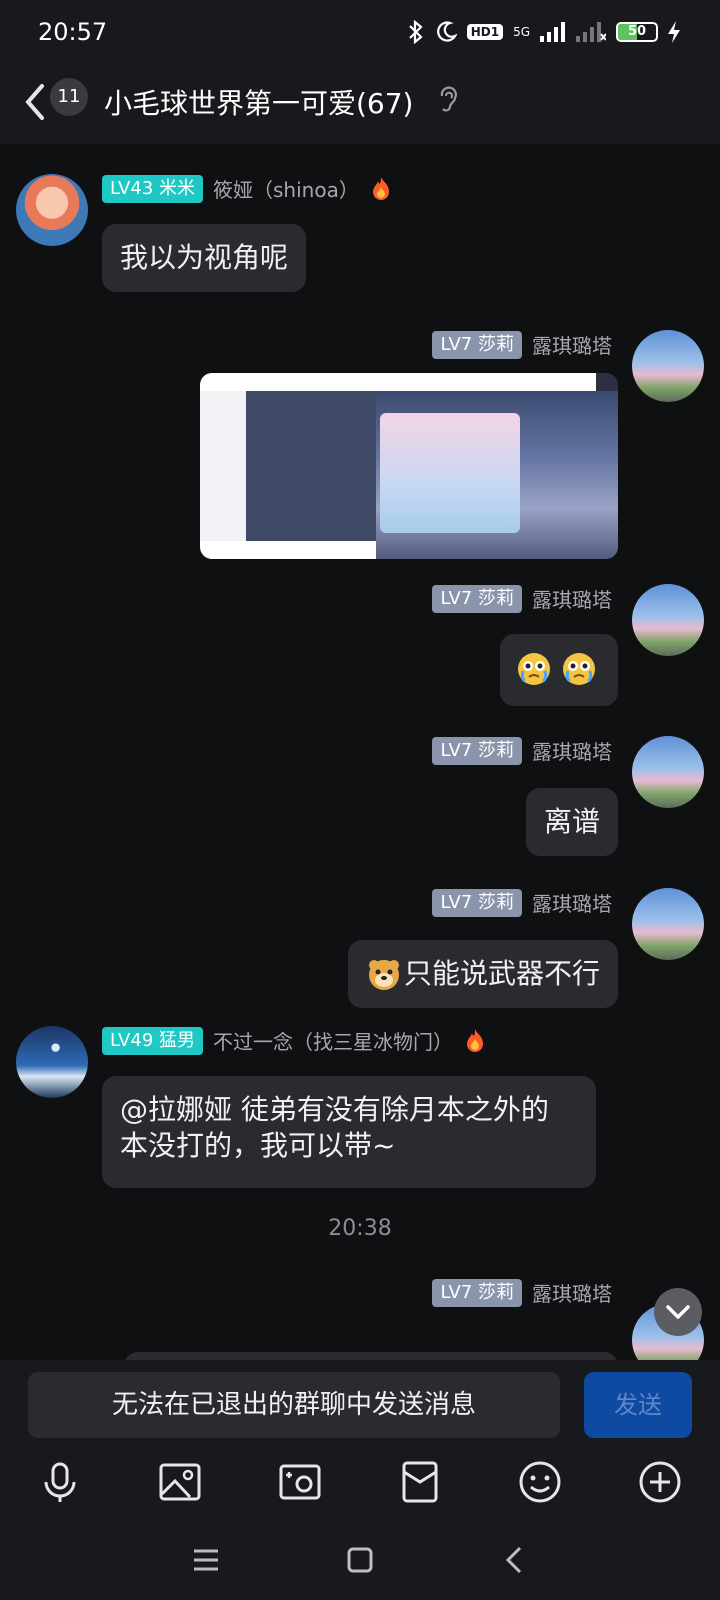  I want to click on message-input: 无法在已退出的群聊中发送消息, so click(294, 1405).